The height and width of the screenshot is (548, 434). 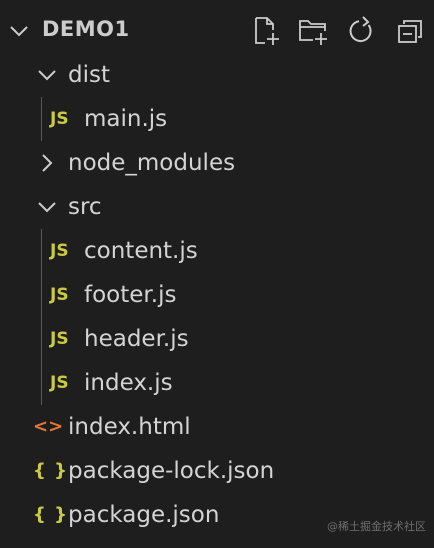 I want to click on file-label: footer.js, so click(x=130, y=295).